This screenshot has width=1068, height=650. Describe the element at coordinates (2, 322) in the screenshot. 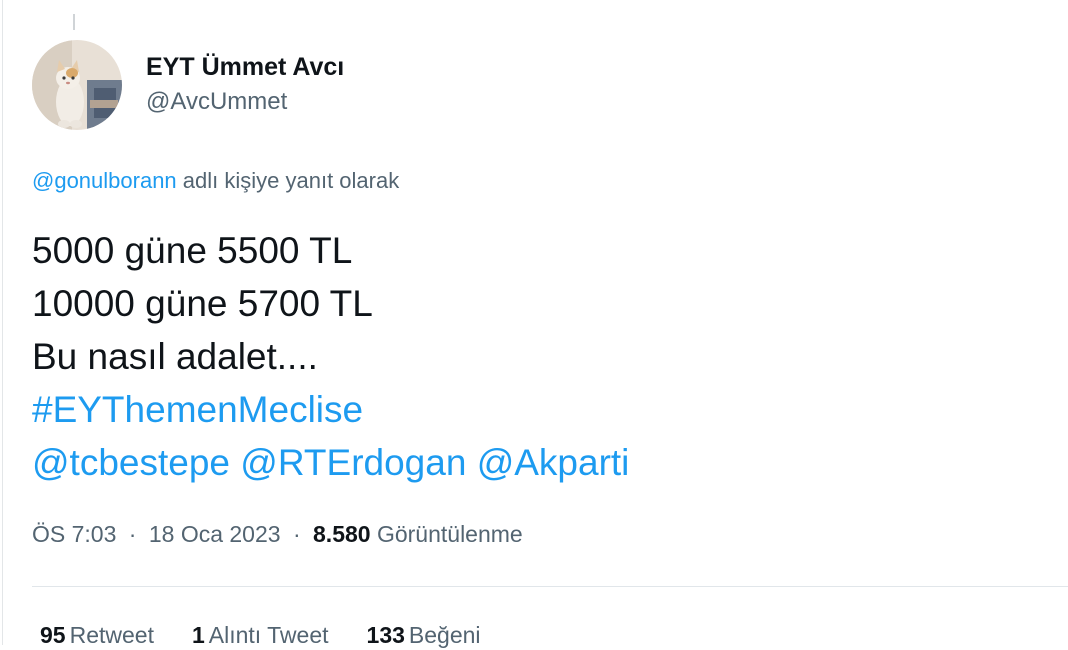

I see `left-border` at that location.